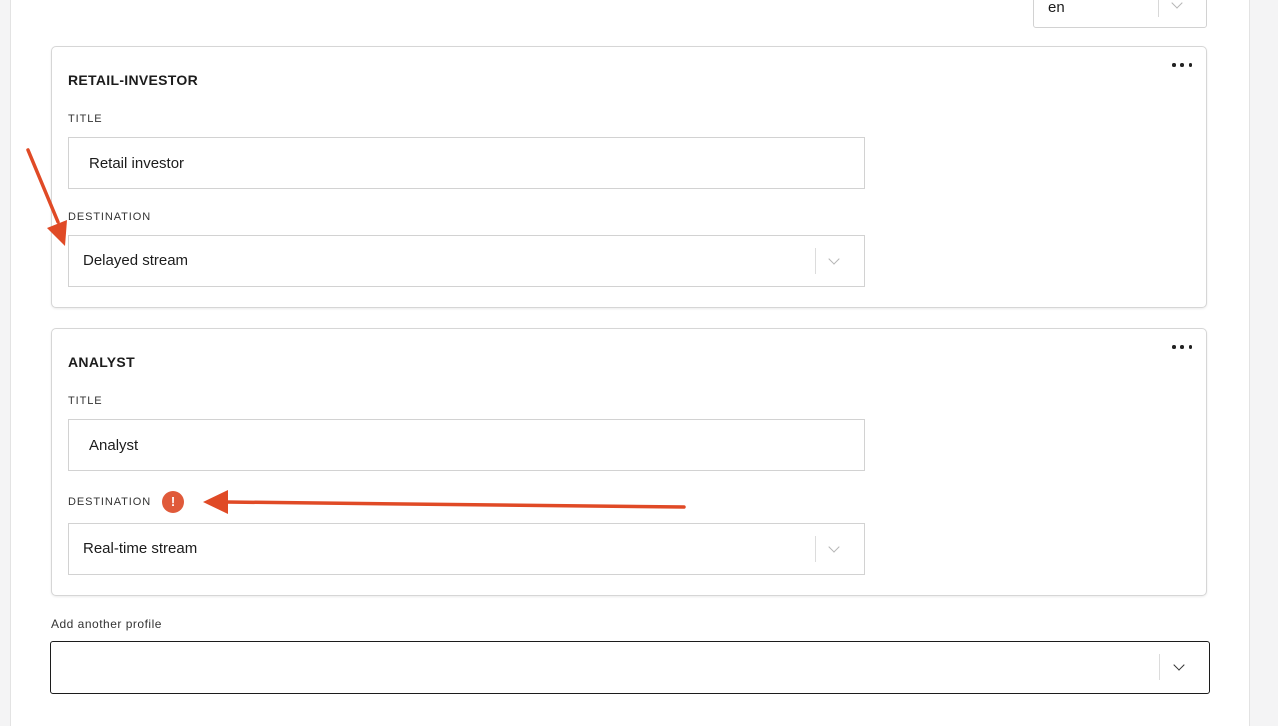  What do you see at coordinates (466, 261) in the screenshot?
I see `destination-select: Delayed stream` at bounding box center [466, 261].